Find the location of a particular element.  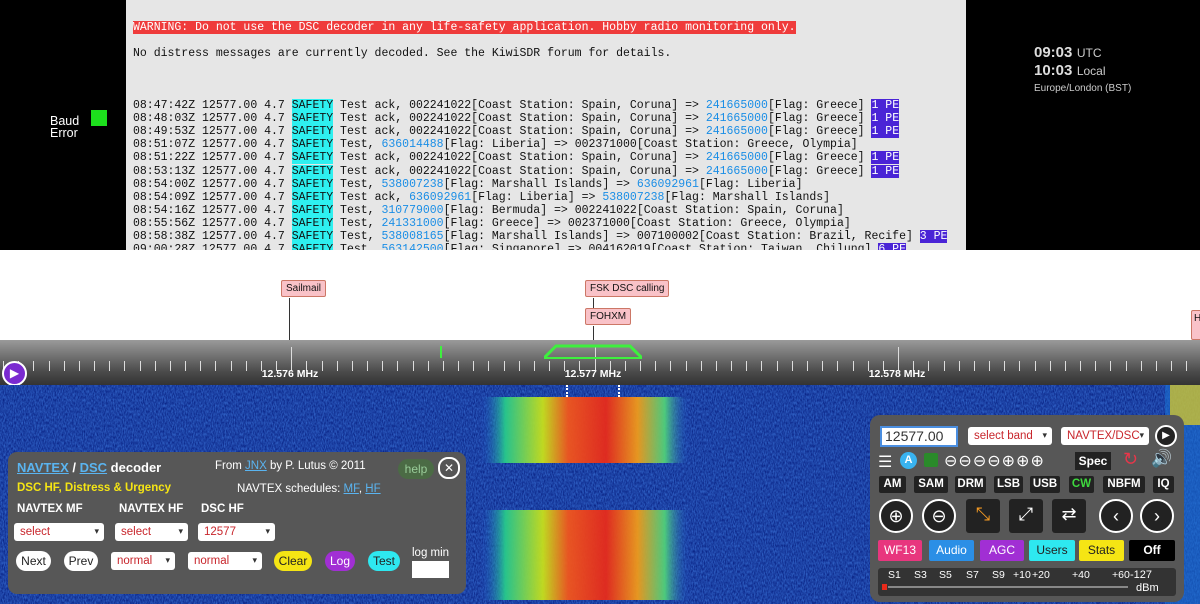

utc-label: UTC is located at coordinates (1089, 53).